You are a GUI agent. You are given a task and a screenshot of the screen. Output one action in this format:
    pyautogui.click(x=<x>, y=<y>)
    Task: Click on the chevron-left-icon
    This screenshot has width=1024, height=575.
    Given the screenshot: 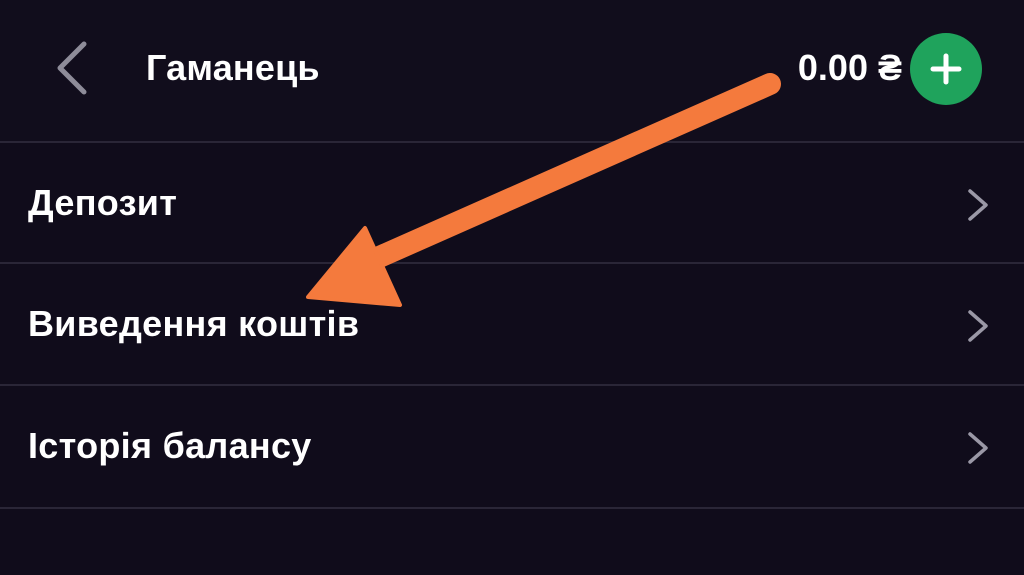 What is the action you would take?
    pyautogui.click(x=72, y=68)
    